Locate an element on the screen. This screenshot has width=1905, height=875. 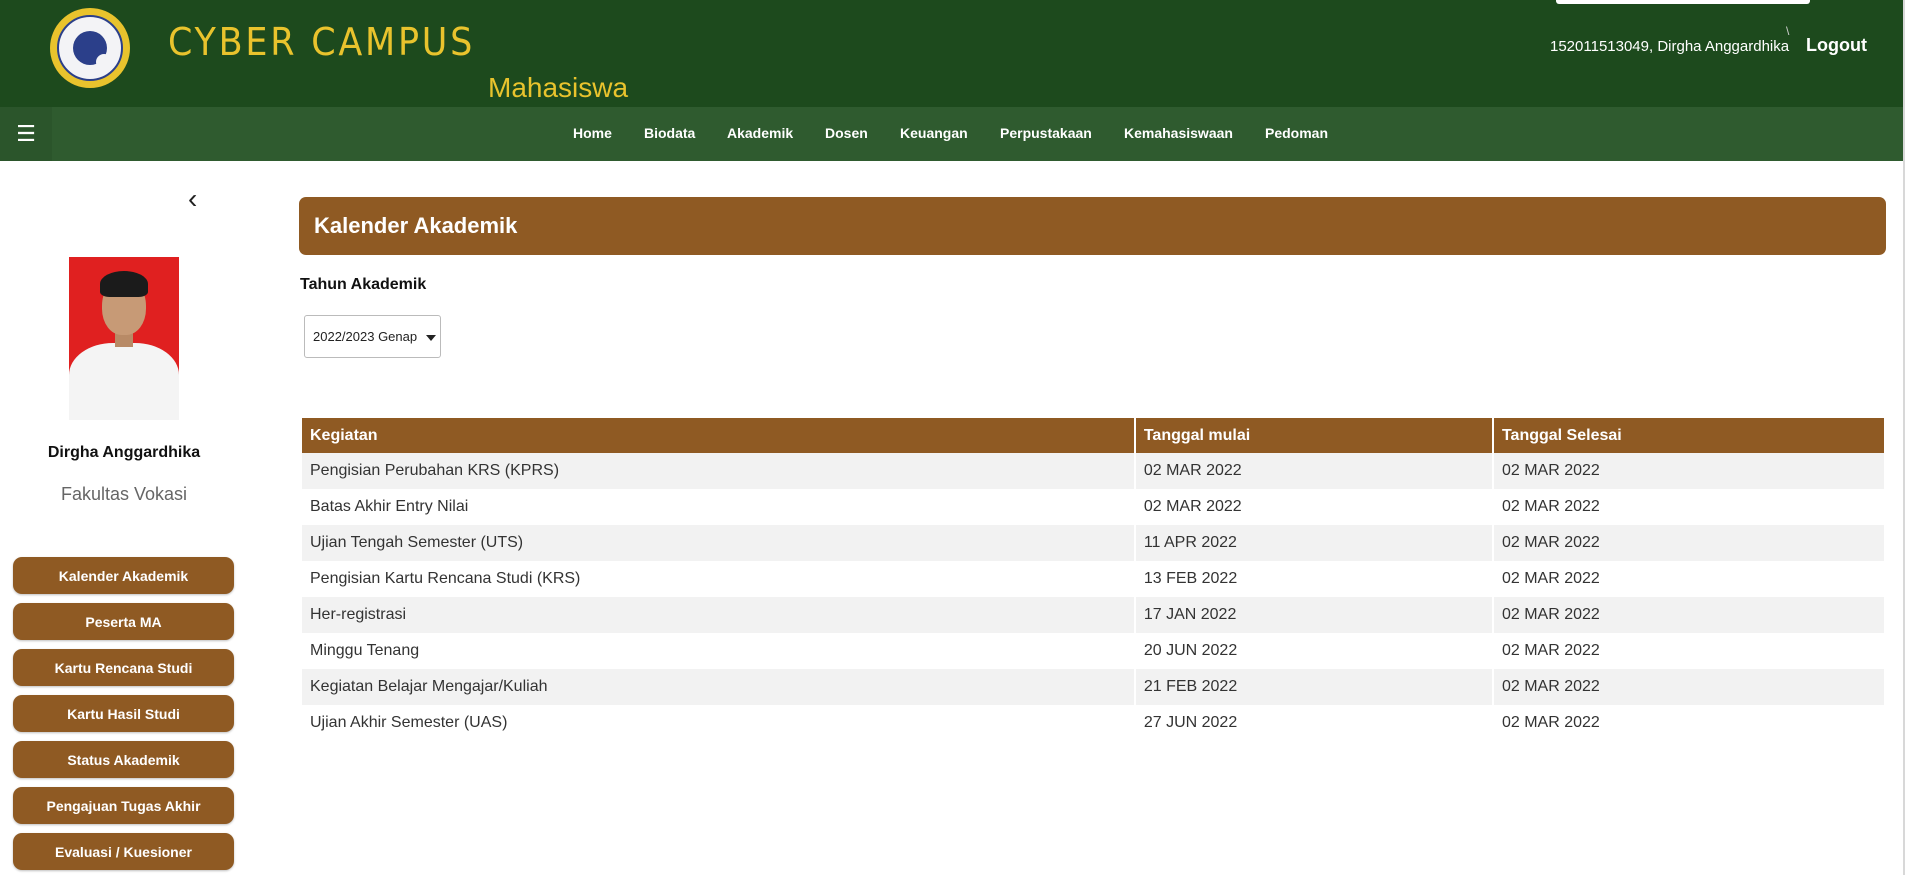
nav-item-pedoman: Pedoman is located at coordinates (1296, 133).